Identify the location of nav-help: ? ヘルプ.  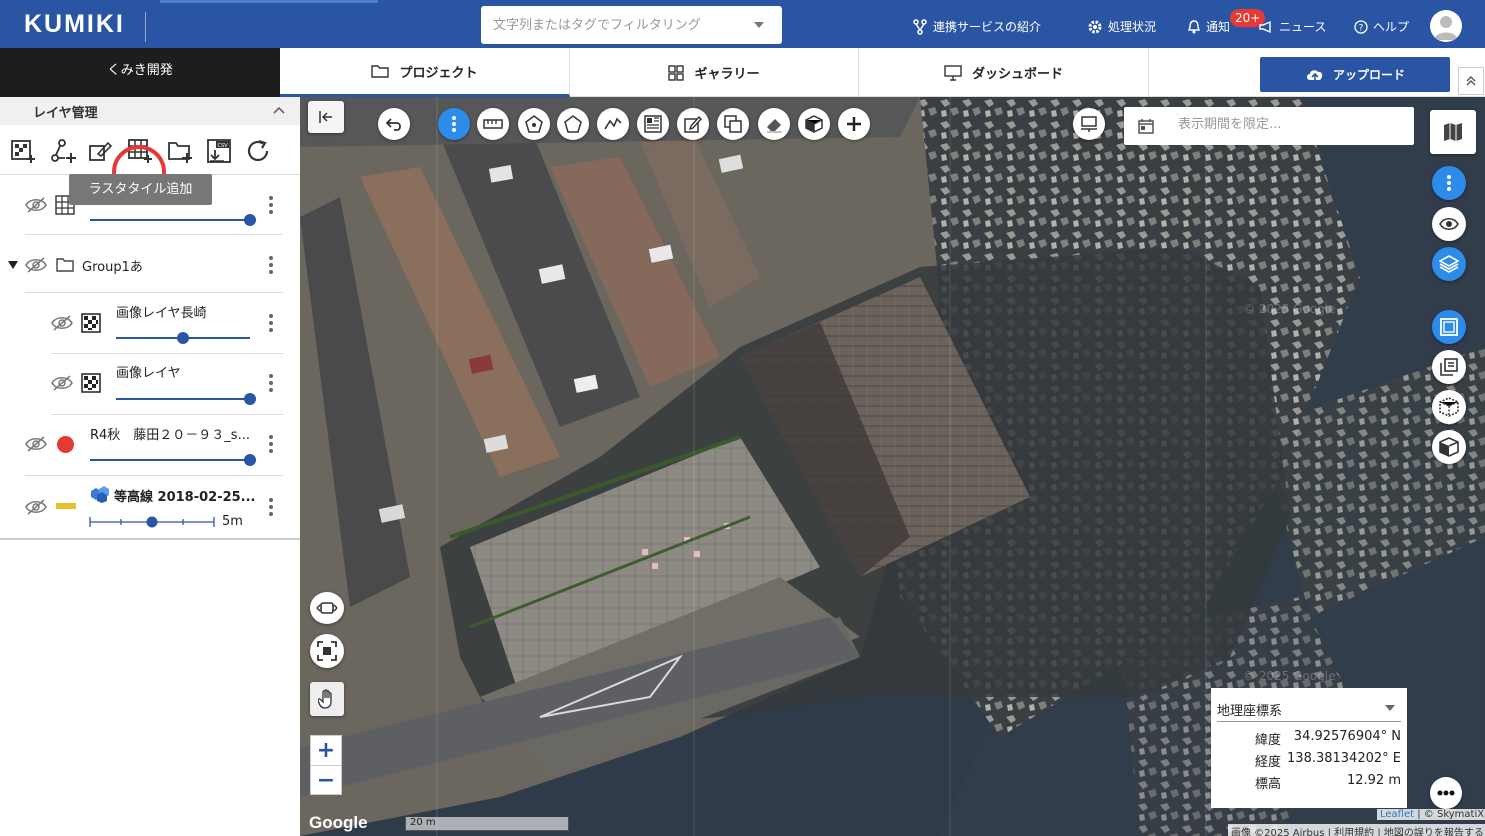
(1381, 26).